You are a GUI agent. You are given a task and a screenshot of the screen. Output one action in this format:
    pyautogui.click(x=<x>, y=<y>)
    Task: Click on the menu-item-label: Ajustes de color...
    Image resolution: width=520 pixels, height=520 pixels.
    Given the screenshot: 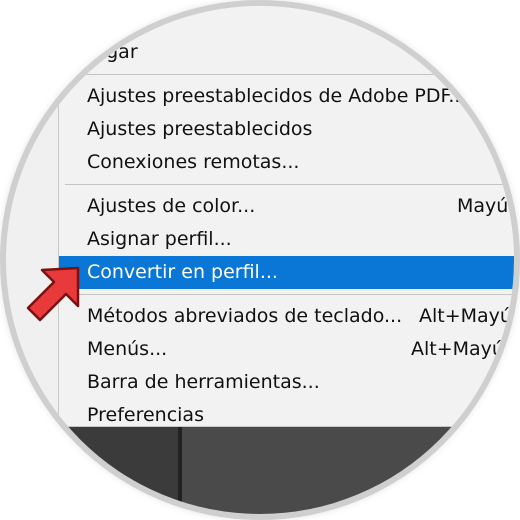 What is the action you would take?
    pyautogui.click(x=171, y=206)
    